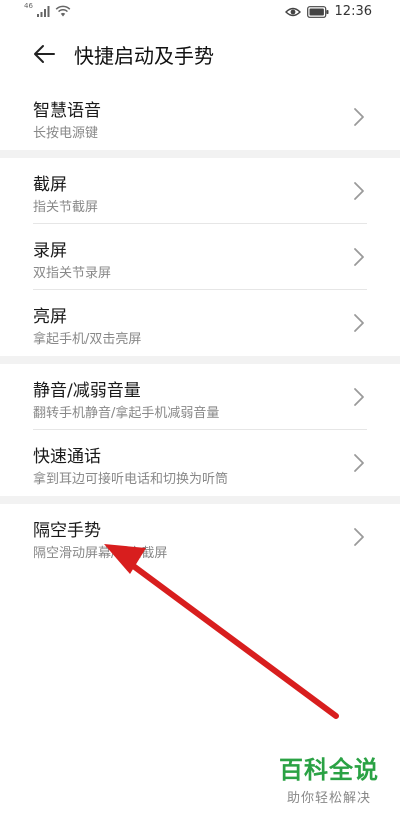 This screenshot has width=400, height=816. What do you see at coordinates (50, 251) in the screenshot?
I see `item-title: 录屏` at bounding box center [50, 251].